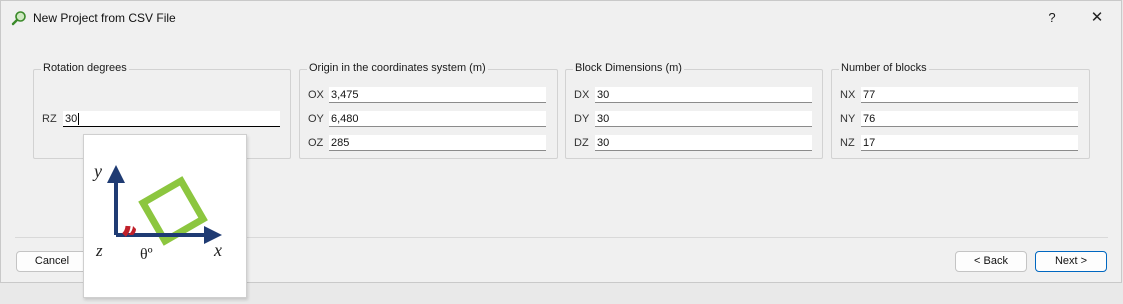 The image size is (1123, 304). Describe the element at coordinates (1052, 18) in the screenshot. I see `help-button: ?` at that location.